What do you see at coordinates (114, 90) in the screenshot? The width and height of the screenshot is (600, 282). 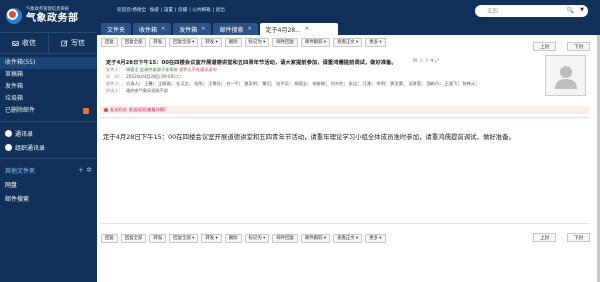 I see `cc-label: 抄送人：` at bounding box center [114, 90].